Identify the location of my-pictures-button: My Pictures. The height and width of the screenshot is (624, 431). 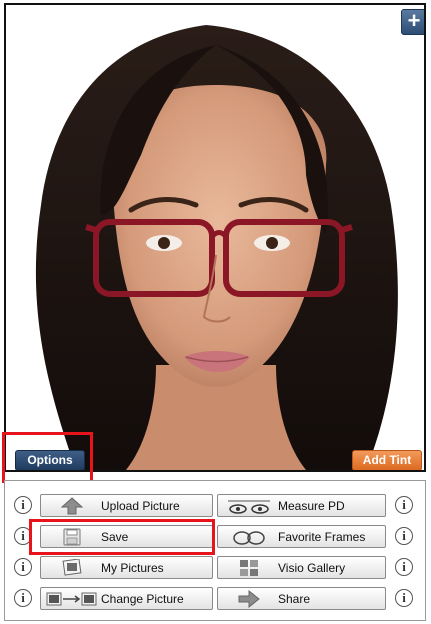
(126, 567).